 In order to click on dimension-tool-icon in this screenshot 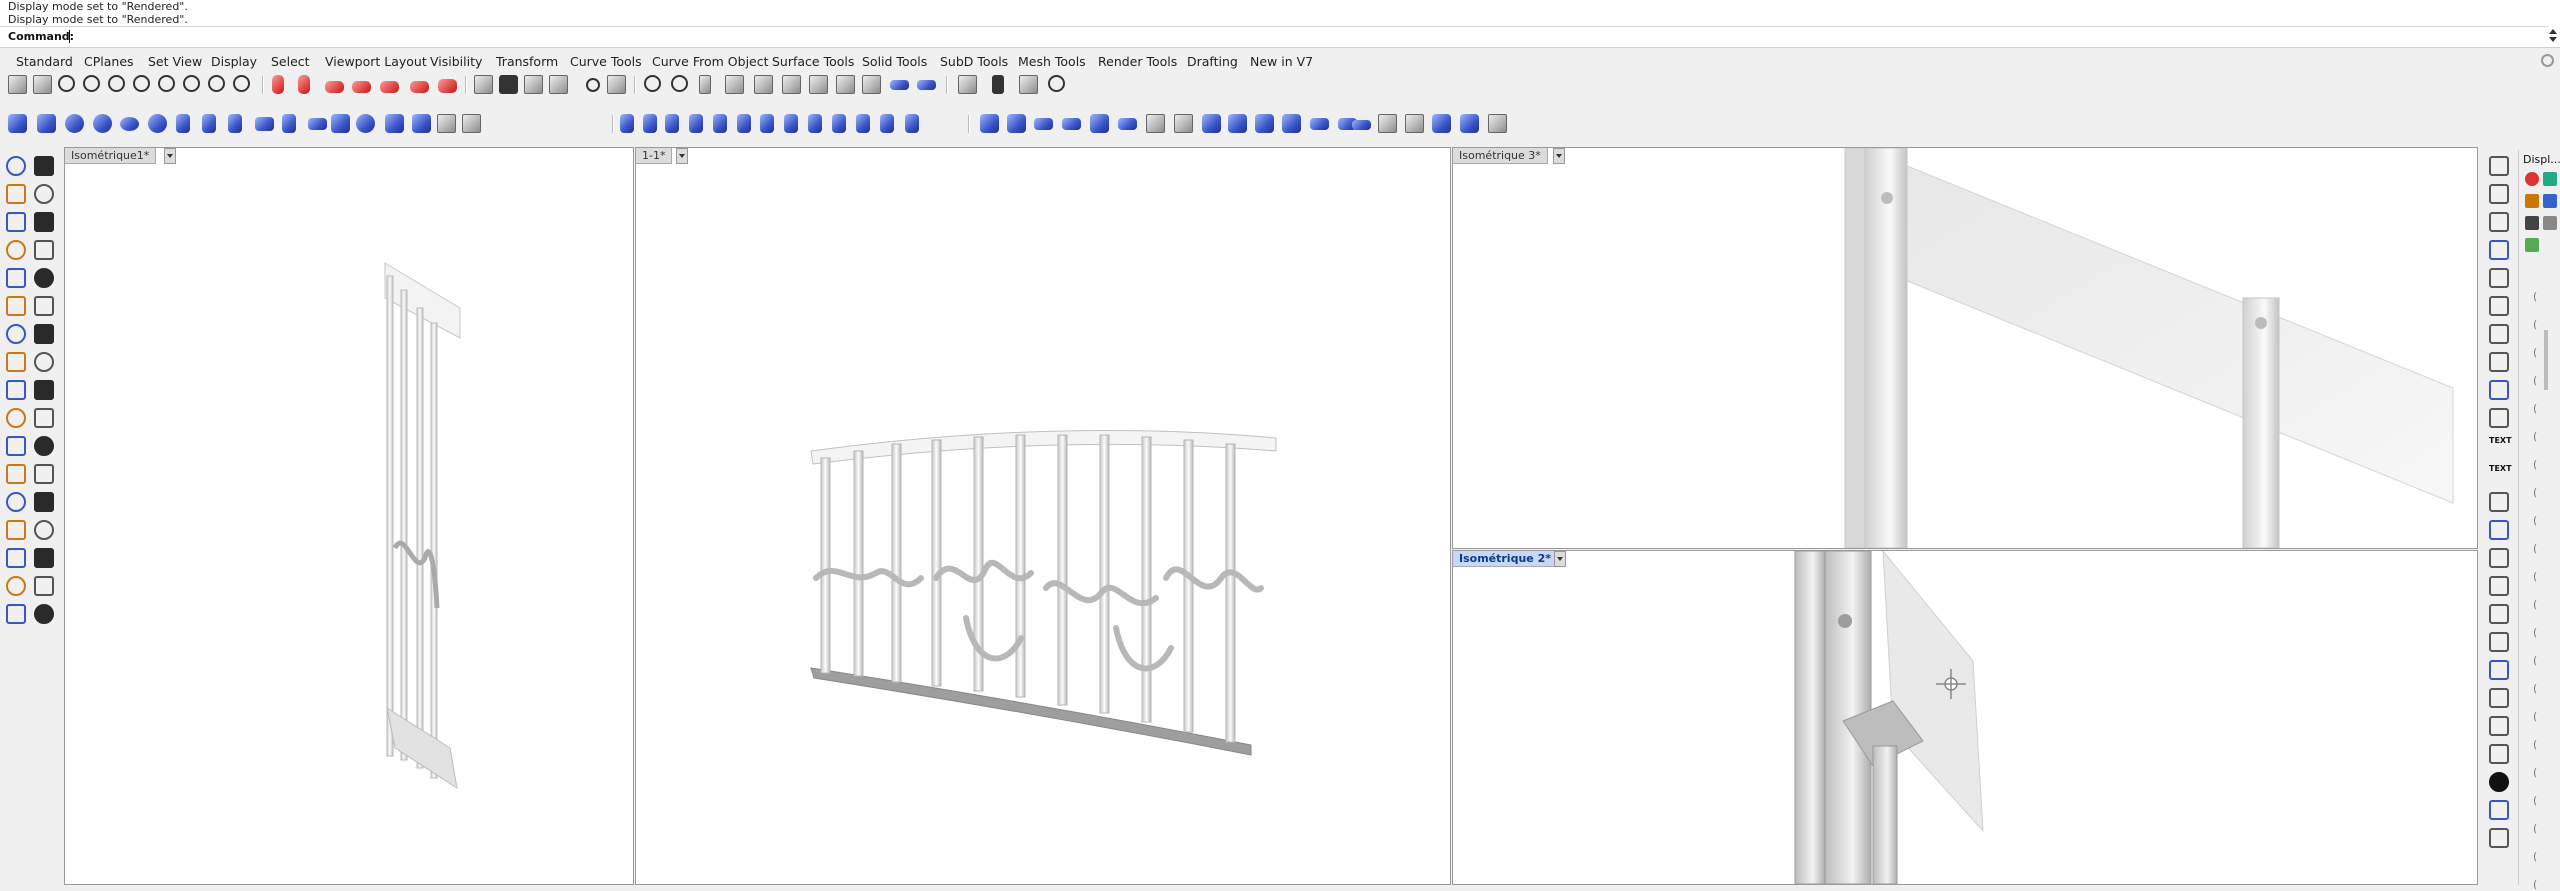, I will do `click(44, 530)`.